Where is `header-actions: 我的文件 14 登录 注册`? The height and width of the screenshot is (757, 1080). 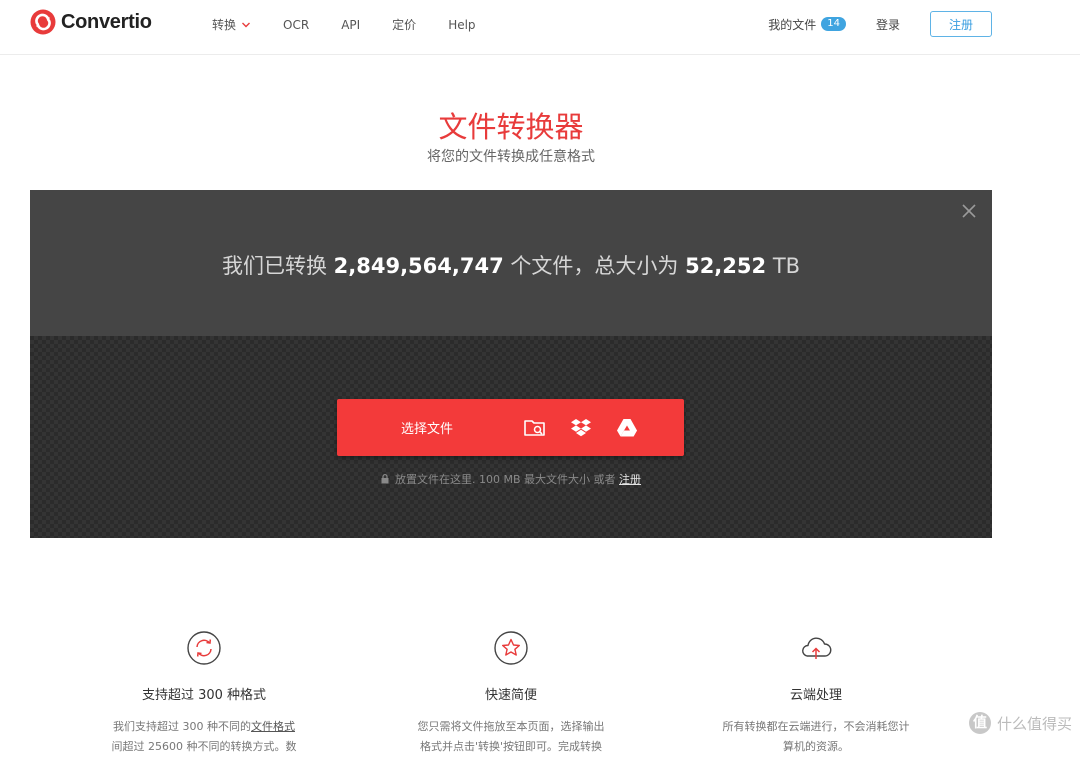 header-actions: 我的文件 14 登录 注册 is located at coordinates (880, 24).